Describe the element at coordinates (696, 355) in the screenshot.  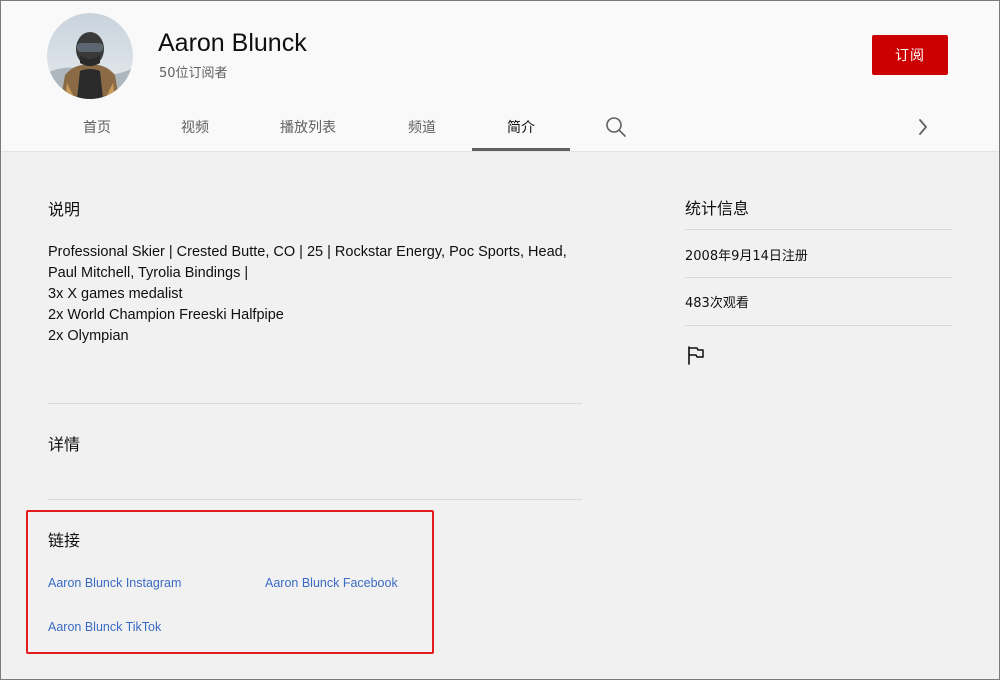
I see `flag-icon` at that location.